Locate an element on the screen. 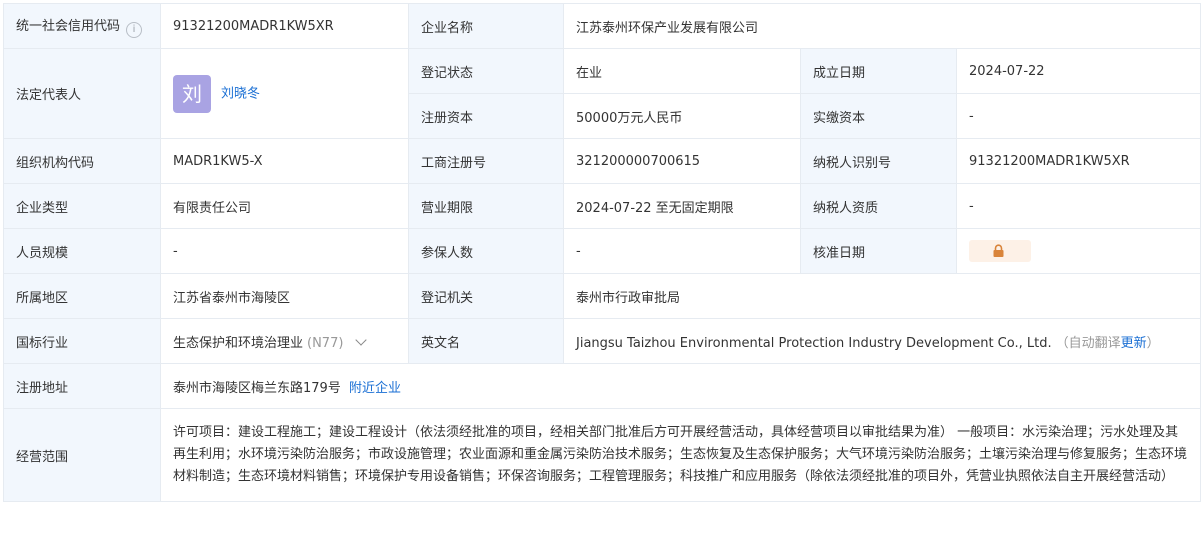  nearby-companies-link: 附近企业 is located at coordinates (375, 388).